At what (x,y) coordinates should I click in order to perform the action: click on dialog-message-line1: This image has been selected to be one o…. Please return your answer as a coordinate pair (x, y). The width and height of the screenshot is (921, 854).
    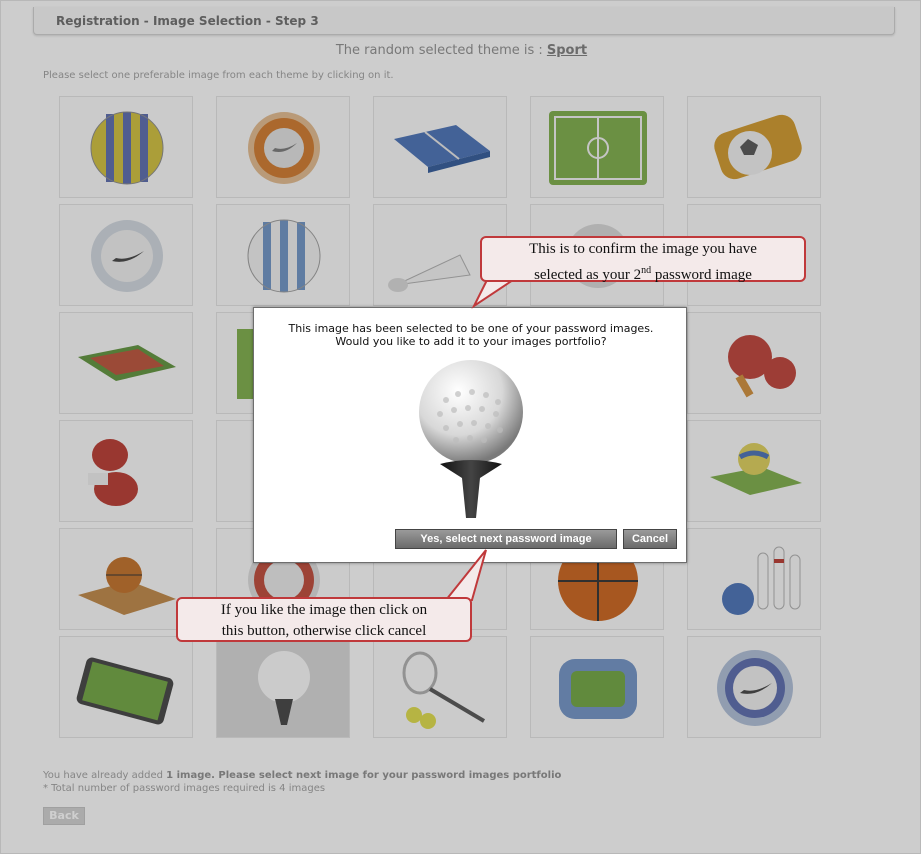
    Looking at the image, I should click on (471, 328).